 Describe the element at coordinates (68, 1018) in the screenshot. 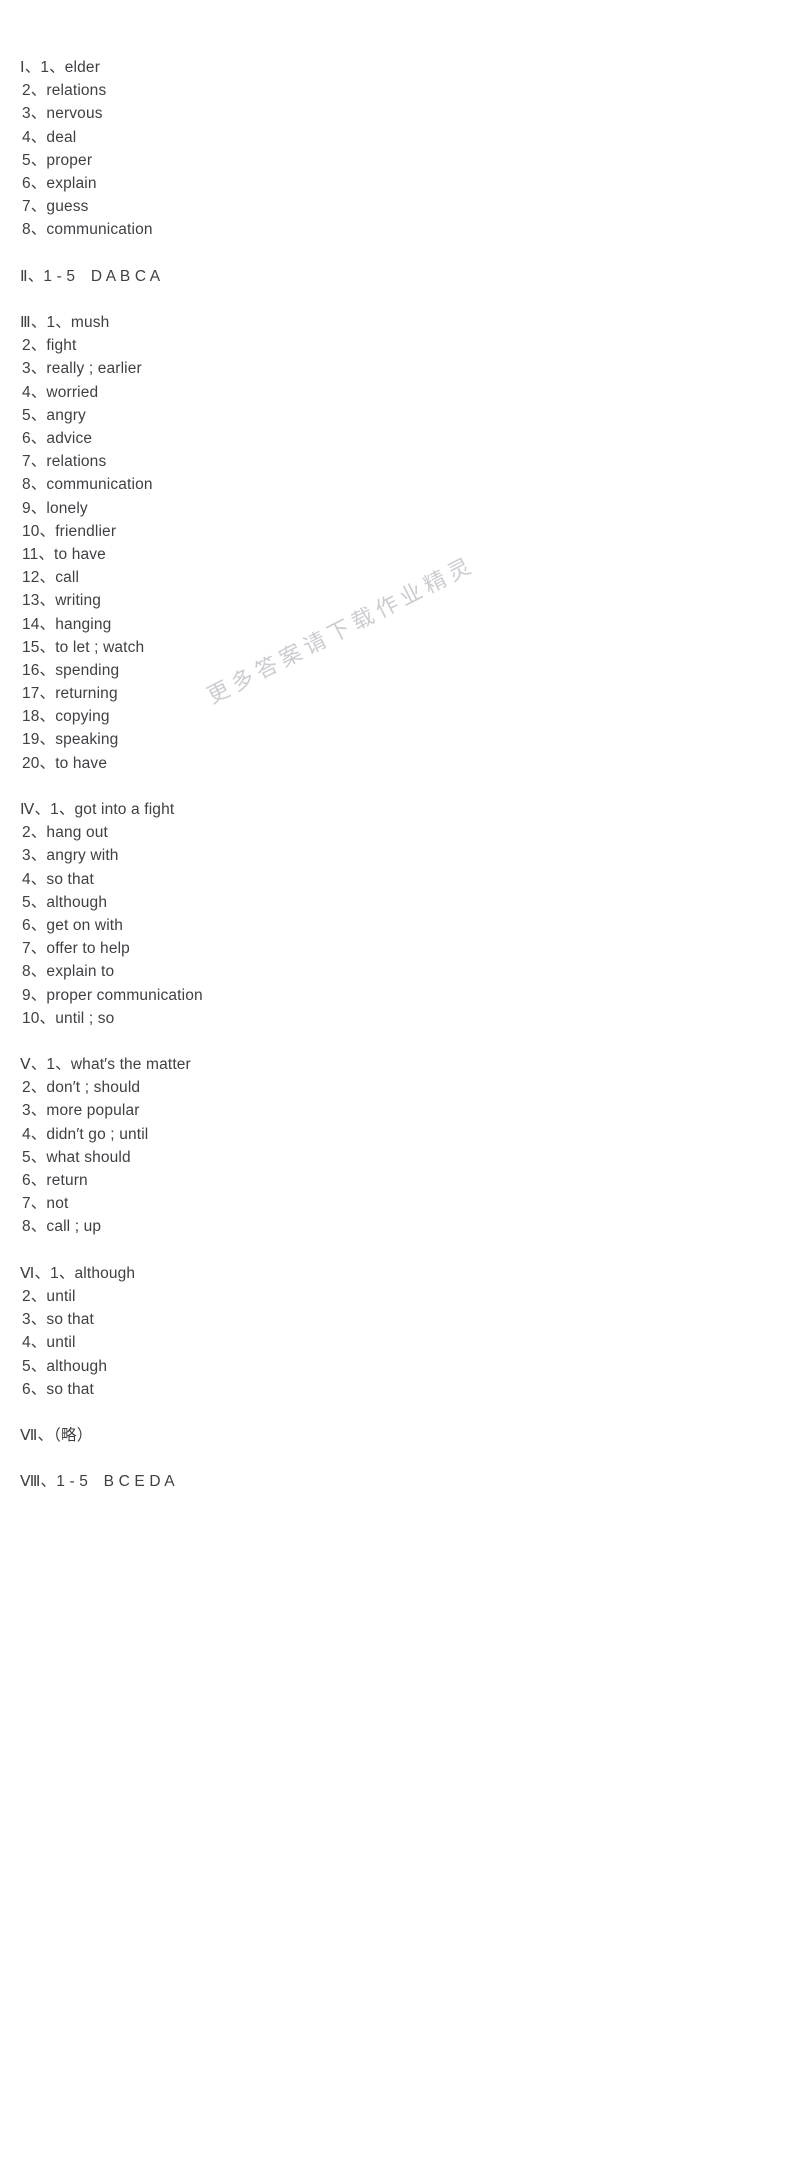

I see `answer-line: 10、until ; so` at that location.